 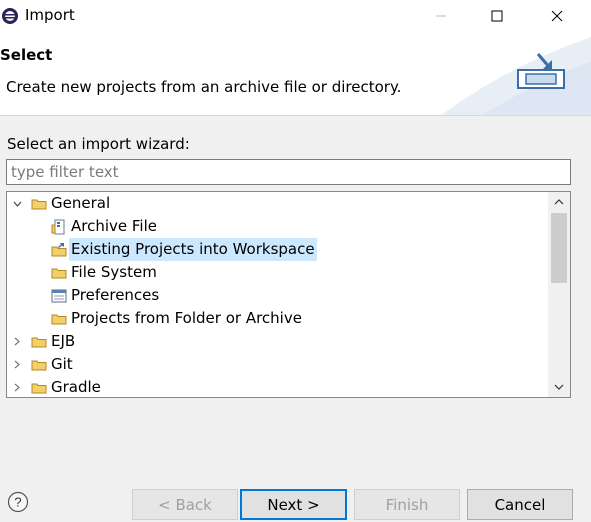 I want to click on scroll-up-button, so click(x=559, y=202).